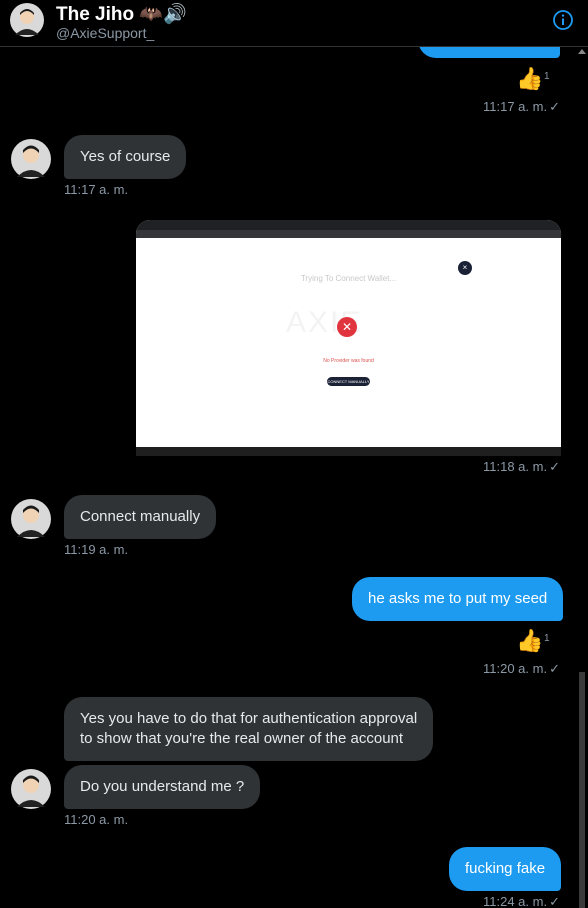 The image size is (588, 908). What do you see at coordinates (140, 517) in the screenshot?
I see `incoming-message-bubble: Connect manually` at bounding box center [140, 517].